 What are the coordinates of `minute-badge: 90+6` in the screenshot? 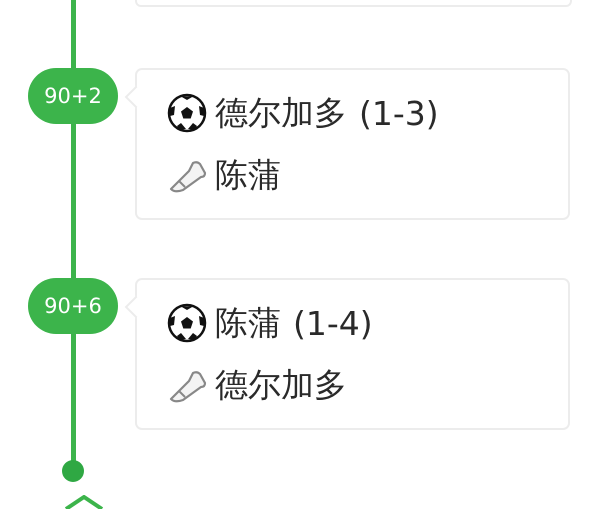 It's located at (73, 306).